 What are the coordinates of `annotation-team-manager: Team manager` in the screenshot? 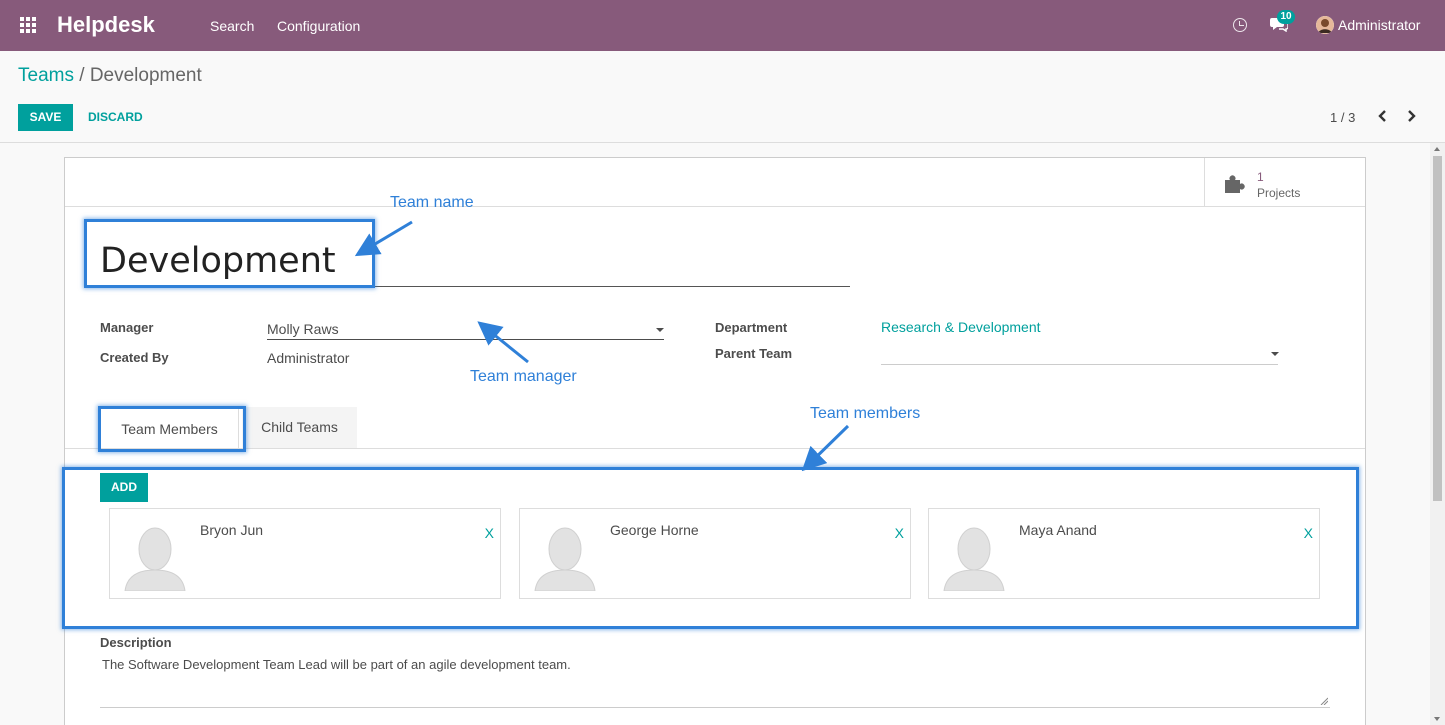 It's located at (523, 376).